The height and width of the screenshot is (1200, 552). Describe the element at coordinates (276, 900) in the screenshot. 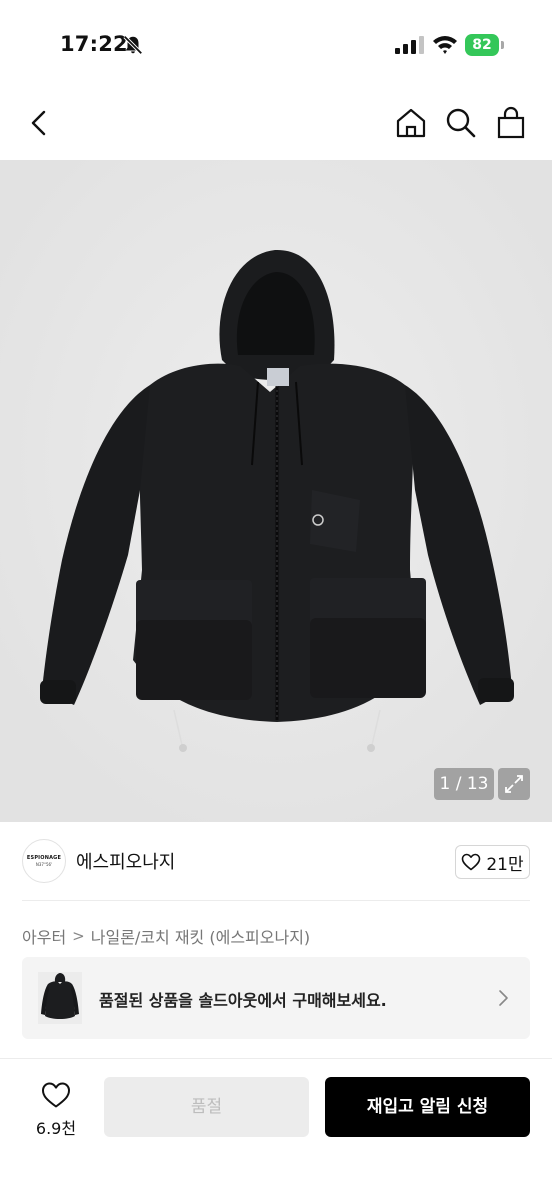

I see `divider` at that location.